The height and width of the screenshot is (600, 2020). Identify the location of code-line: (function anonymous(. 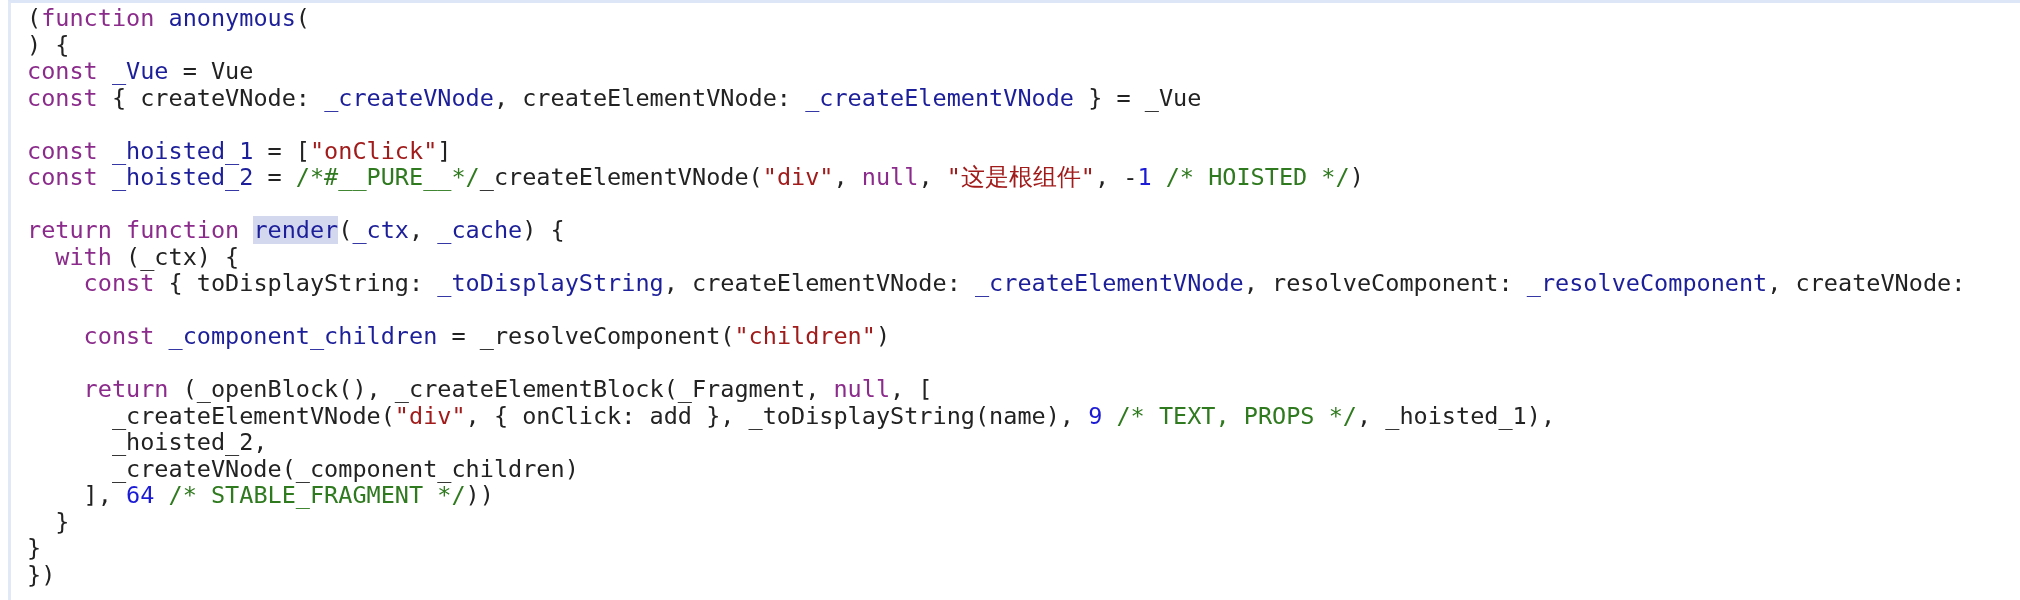
(168, 18).